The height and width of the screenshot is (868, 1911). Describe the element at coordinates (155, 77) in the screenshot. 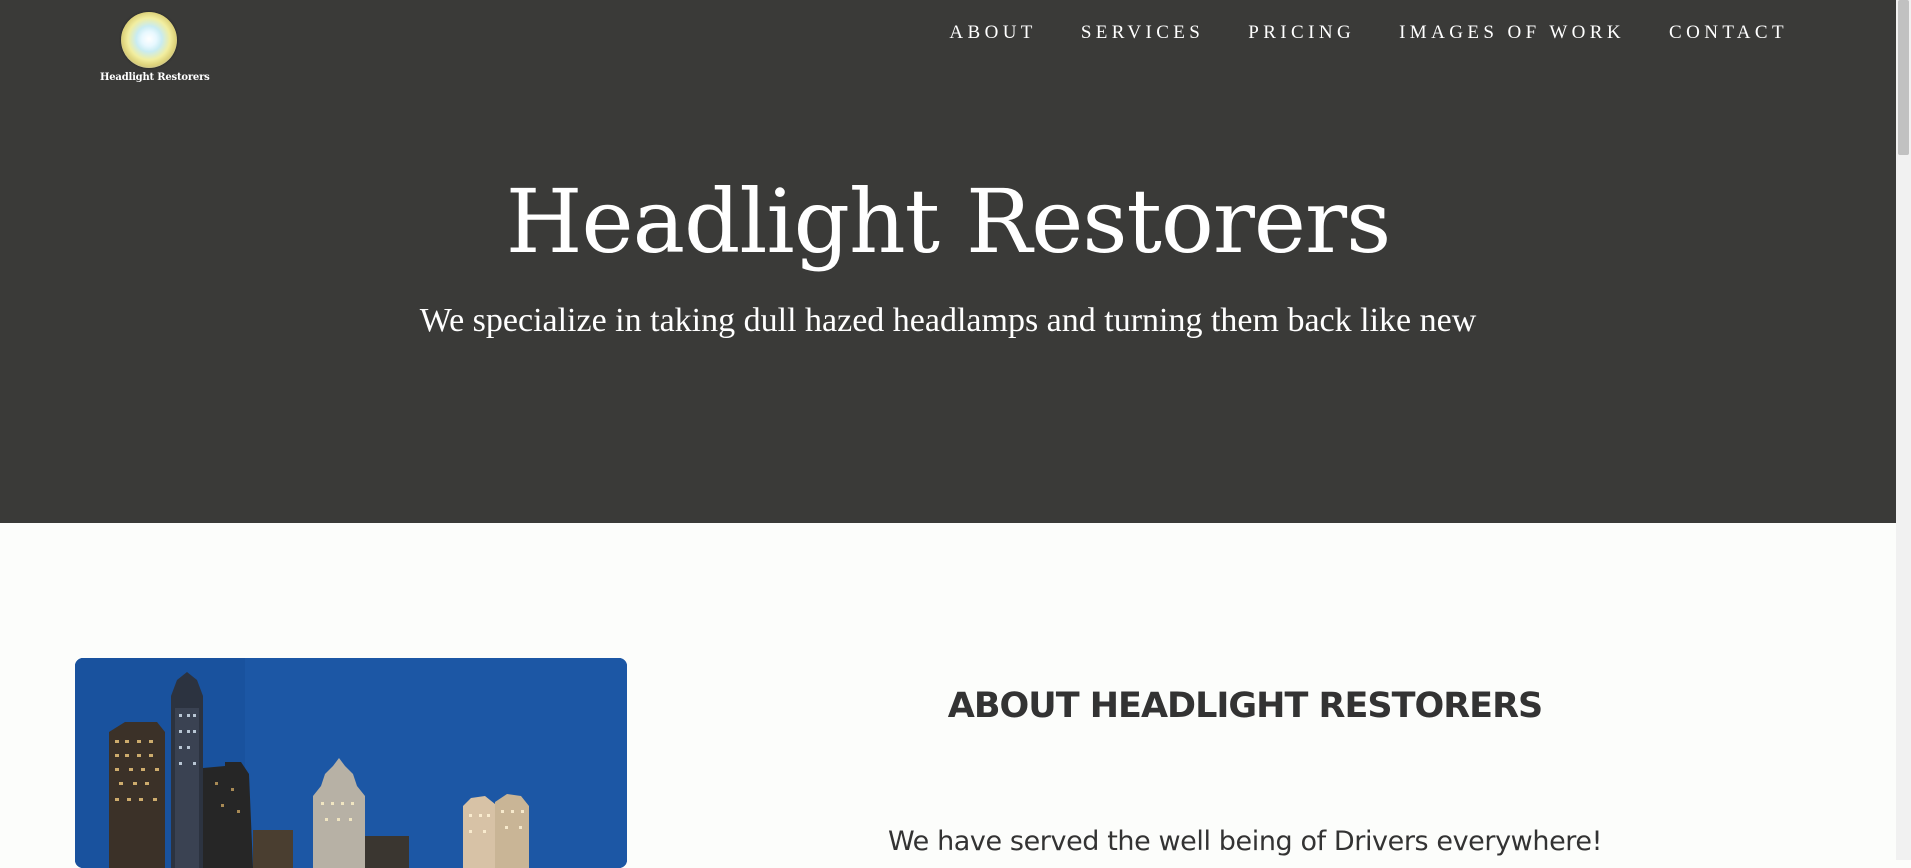

I see `logo-text: Headlight Restorers` at that location.